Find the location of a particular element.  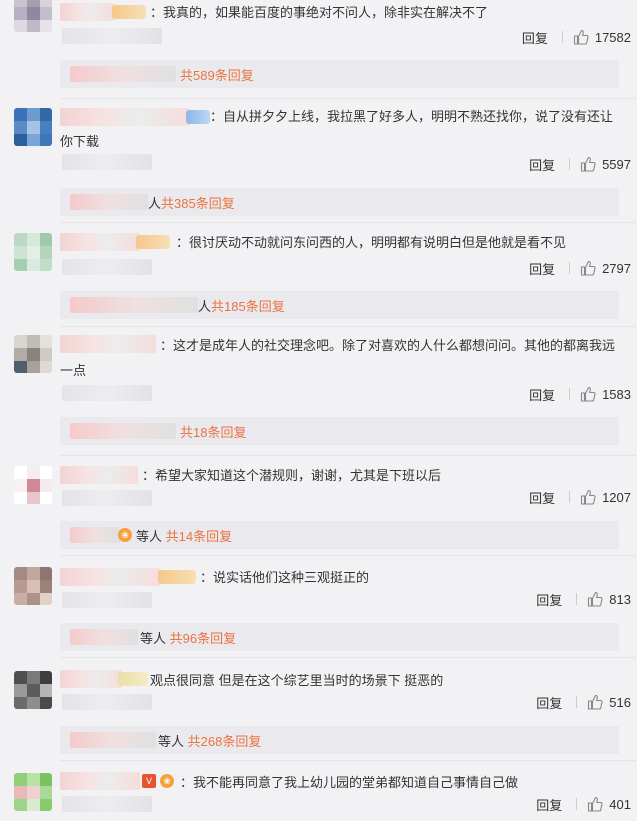

more-replies-box: 共589条回复 is located at coordinates (339, 74).